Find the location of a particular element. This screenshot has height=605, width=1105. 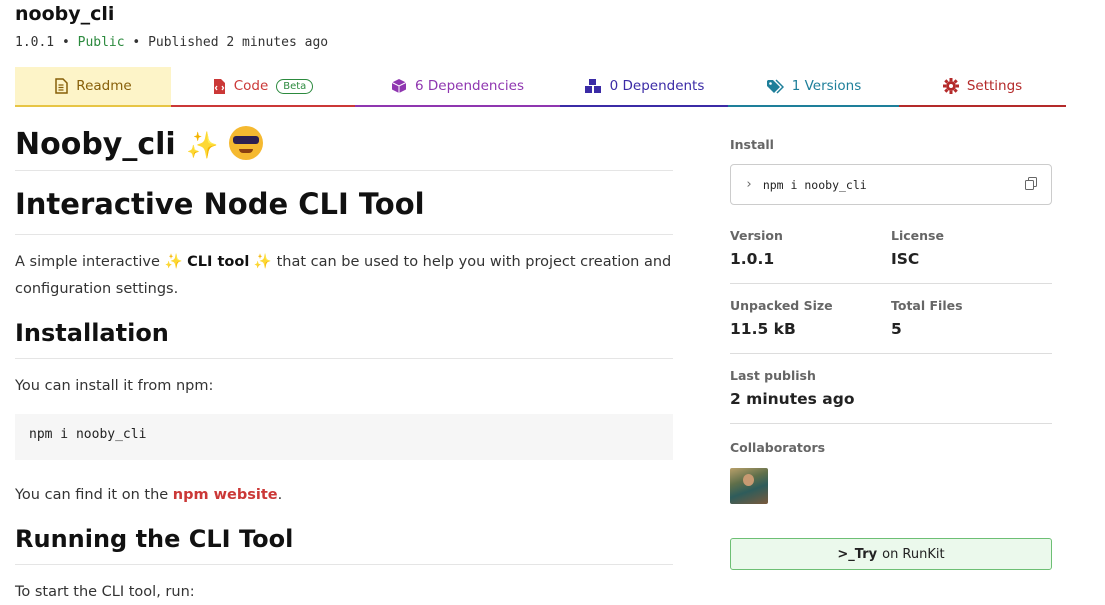

copy-icon is located at coordinates (1031, 184).